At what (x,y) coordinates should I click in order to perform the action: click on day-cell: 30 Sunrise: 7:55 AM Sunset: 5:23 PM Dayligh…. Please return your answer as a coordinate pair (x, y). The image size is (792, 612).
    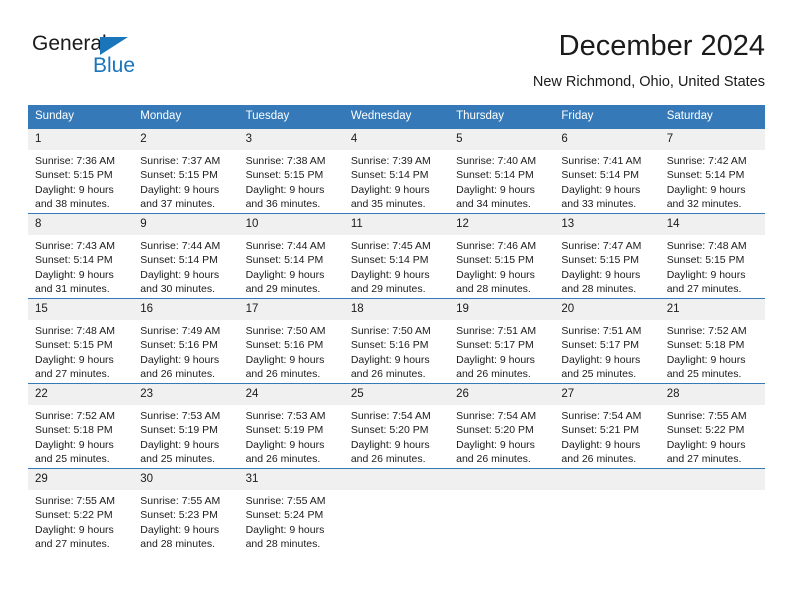
    Looking at the image, I should click on (186, 510).